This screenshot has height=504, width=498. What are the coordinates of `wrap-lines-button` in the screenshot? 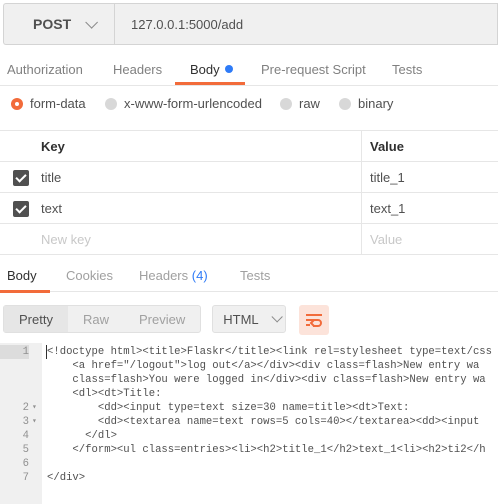 It's located at (314, 320).